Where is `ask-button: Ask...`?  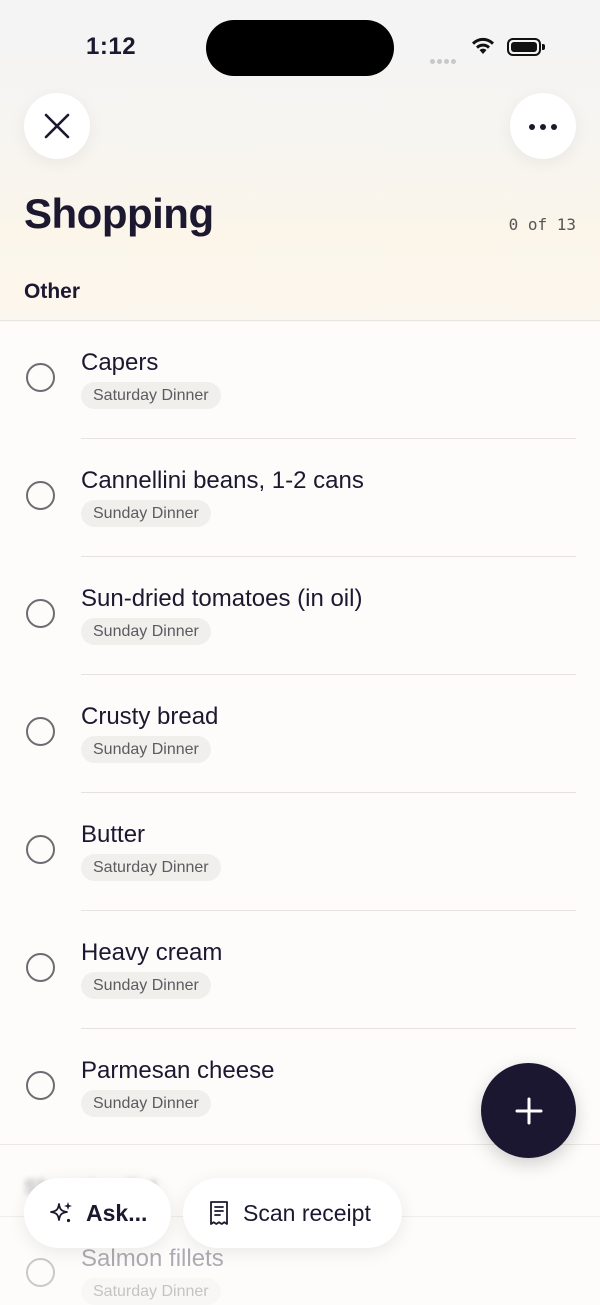
ask-button: Ask... is located at coordinates (97, 1213).